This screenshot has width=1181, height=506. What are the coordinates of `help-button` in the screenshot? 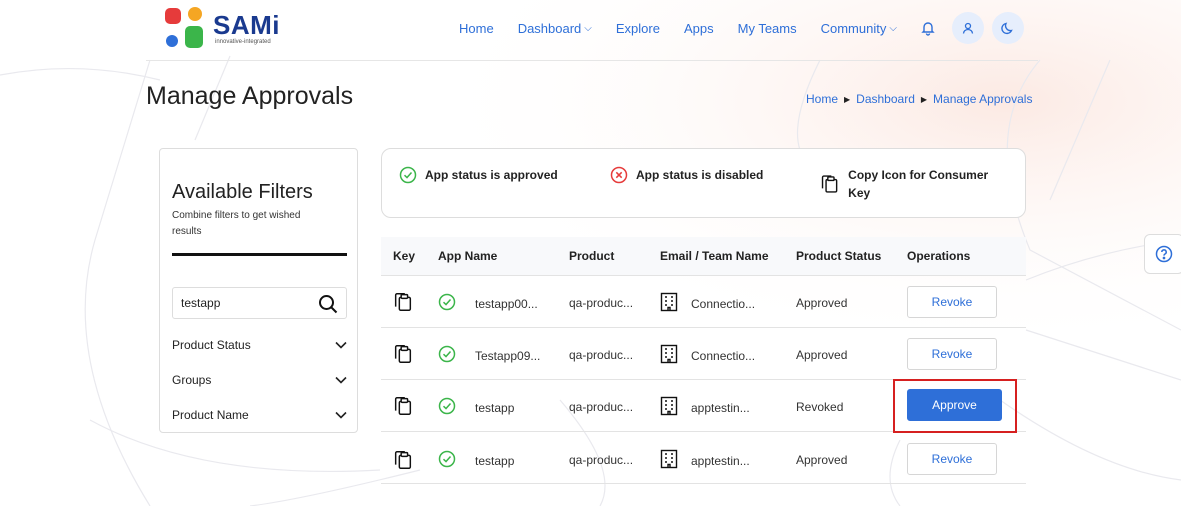 It's located at (1162, 254).